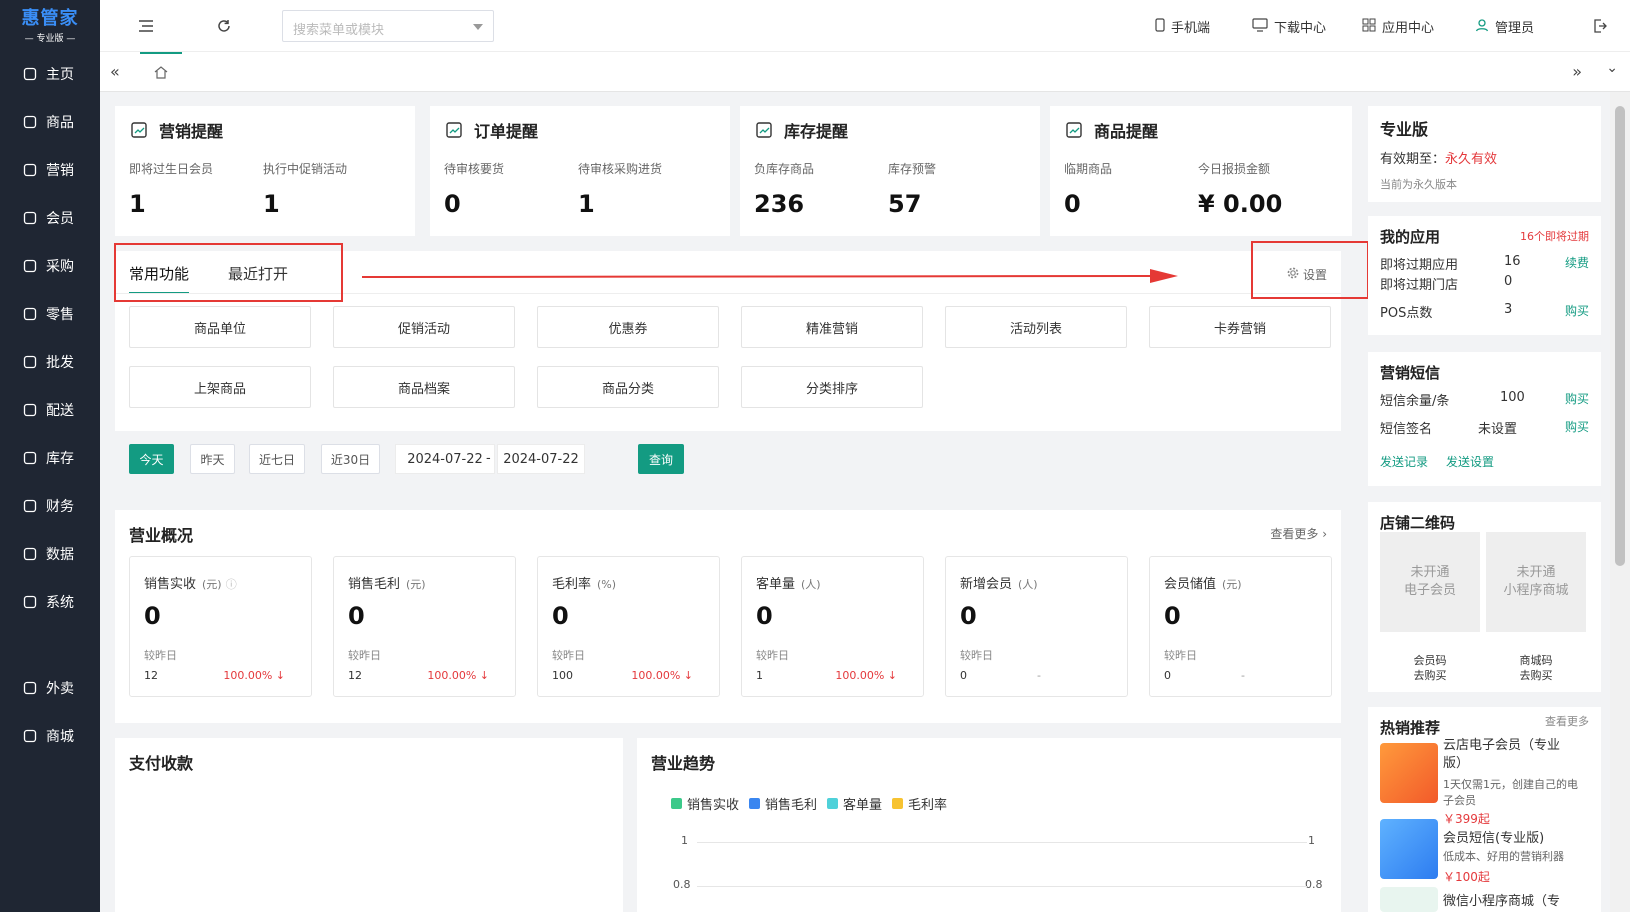  I want to click on highlight-box-settings, so click(1310, 270).